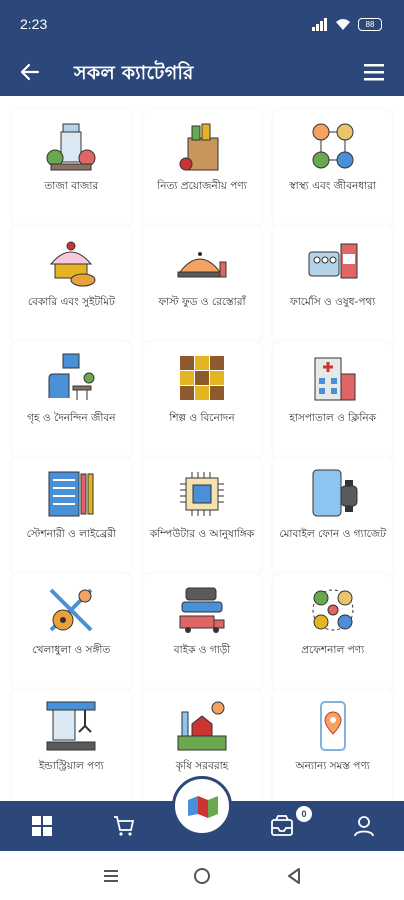 The image size is (404, 900). I want to click on category-label: ফাস্ট ফুড ও রেস্তোরাঁ, so click(202, 302).